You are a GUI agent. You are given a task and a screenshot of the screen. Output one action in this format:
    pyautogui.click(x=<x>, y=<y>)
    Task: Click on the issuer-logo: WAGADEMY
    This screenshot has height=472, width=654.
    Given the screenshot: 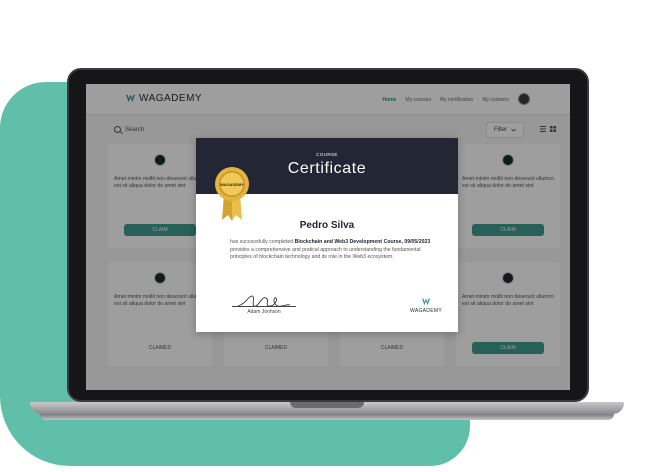 What is the action you would take?
    pyautogui.click(x=426, y=306)
    